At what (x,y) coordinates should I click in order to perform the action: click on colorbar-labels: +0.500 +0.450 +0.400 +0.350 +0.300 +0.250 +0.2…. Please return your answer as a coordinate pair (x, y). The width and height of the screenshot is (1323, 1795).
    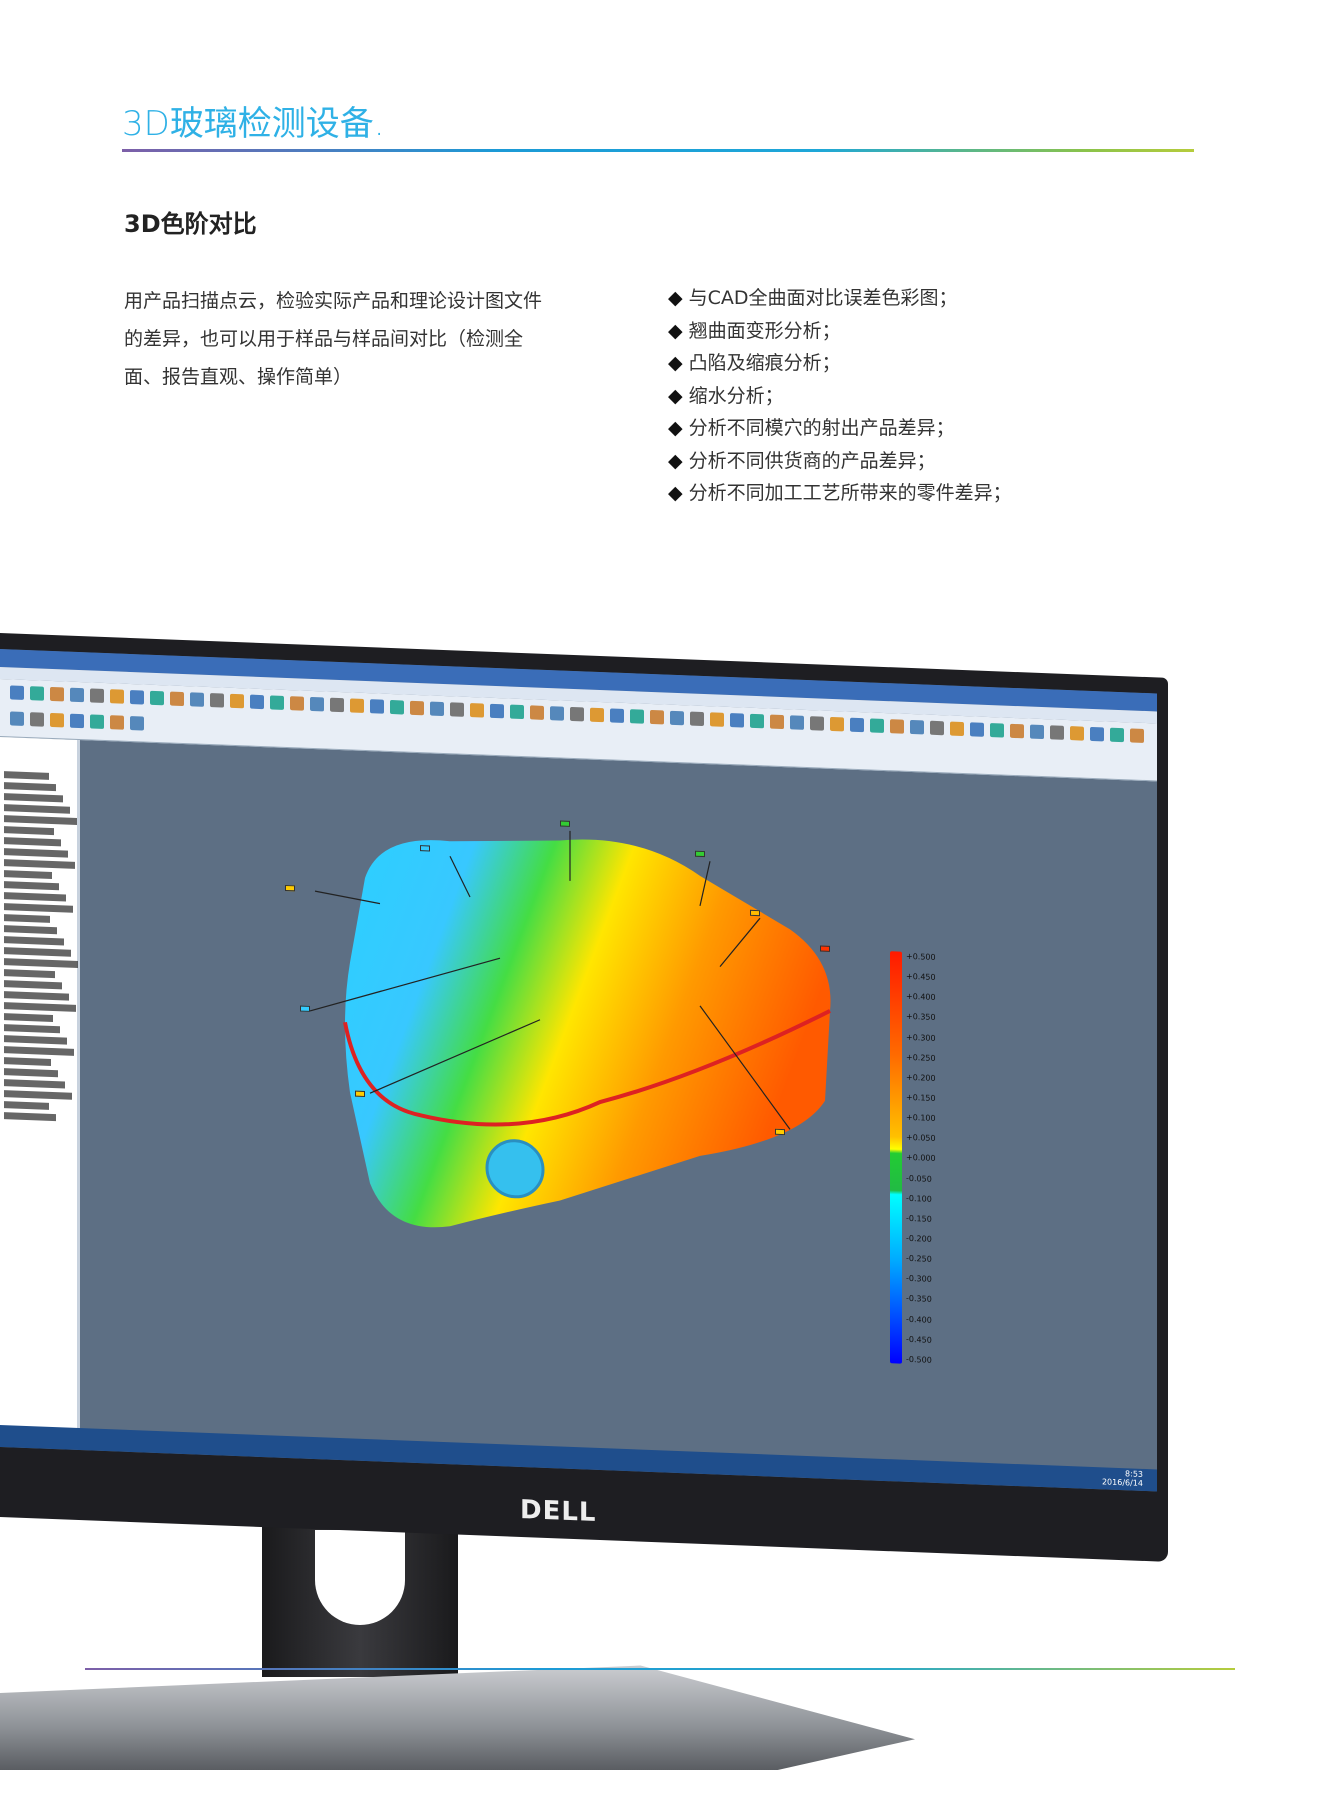
    Looking at the image, I should click on (921, 1158).